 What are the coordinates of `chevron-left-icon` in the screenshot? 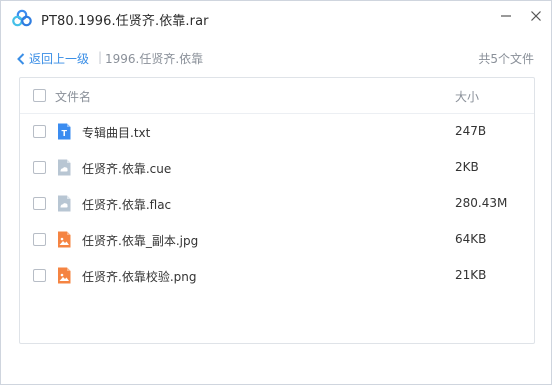 It's located at (21, 58).